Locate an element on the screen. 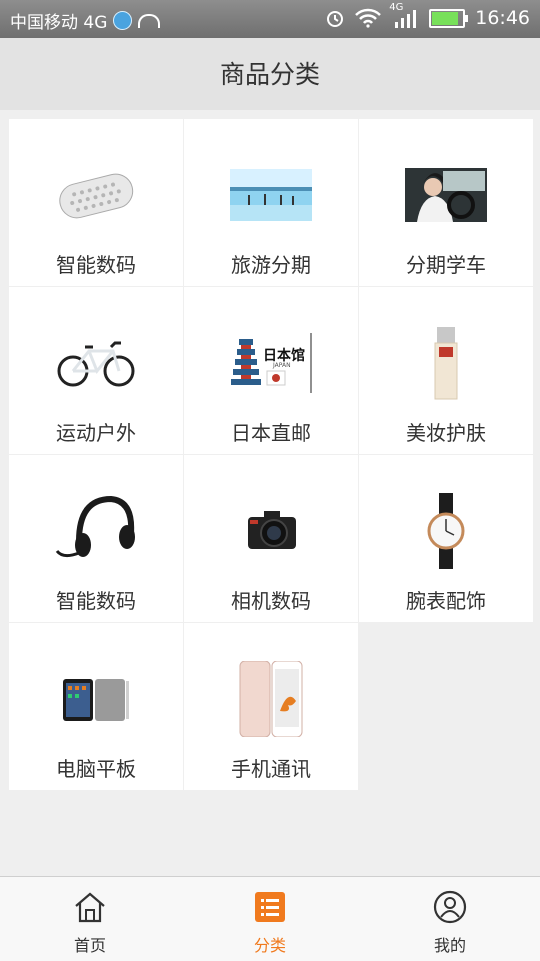  profile-icon is located at coordinates (450, 907).